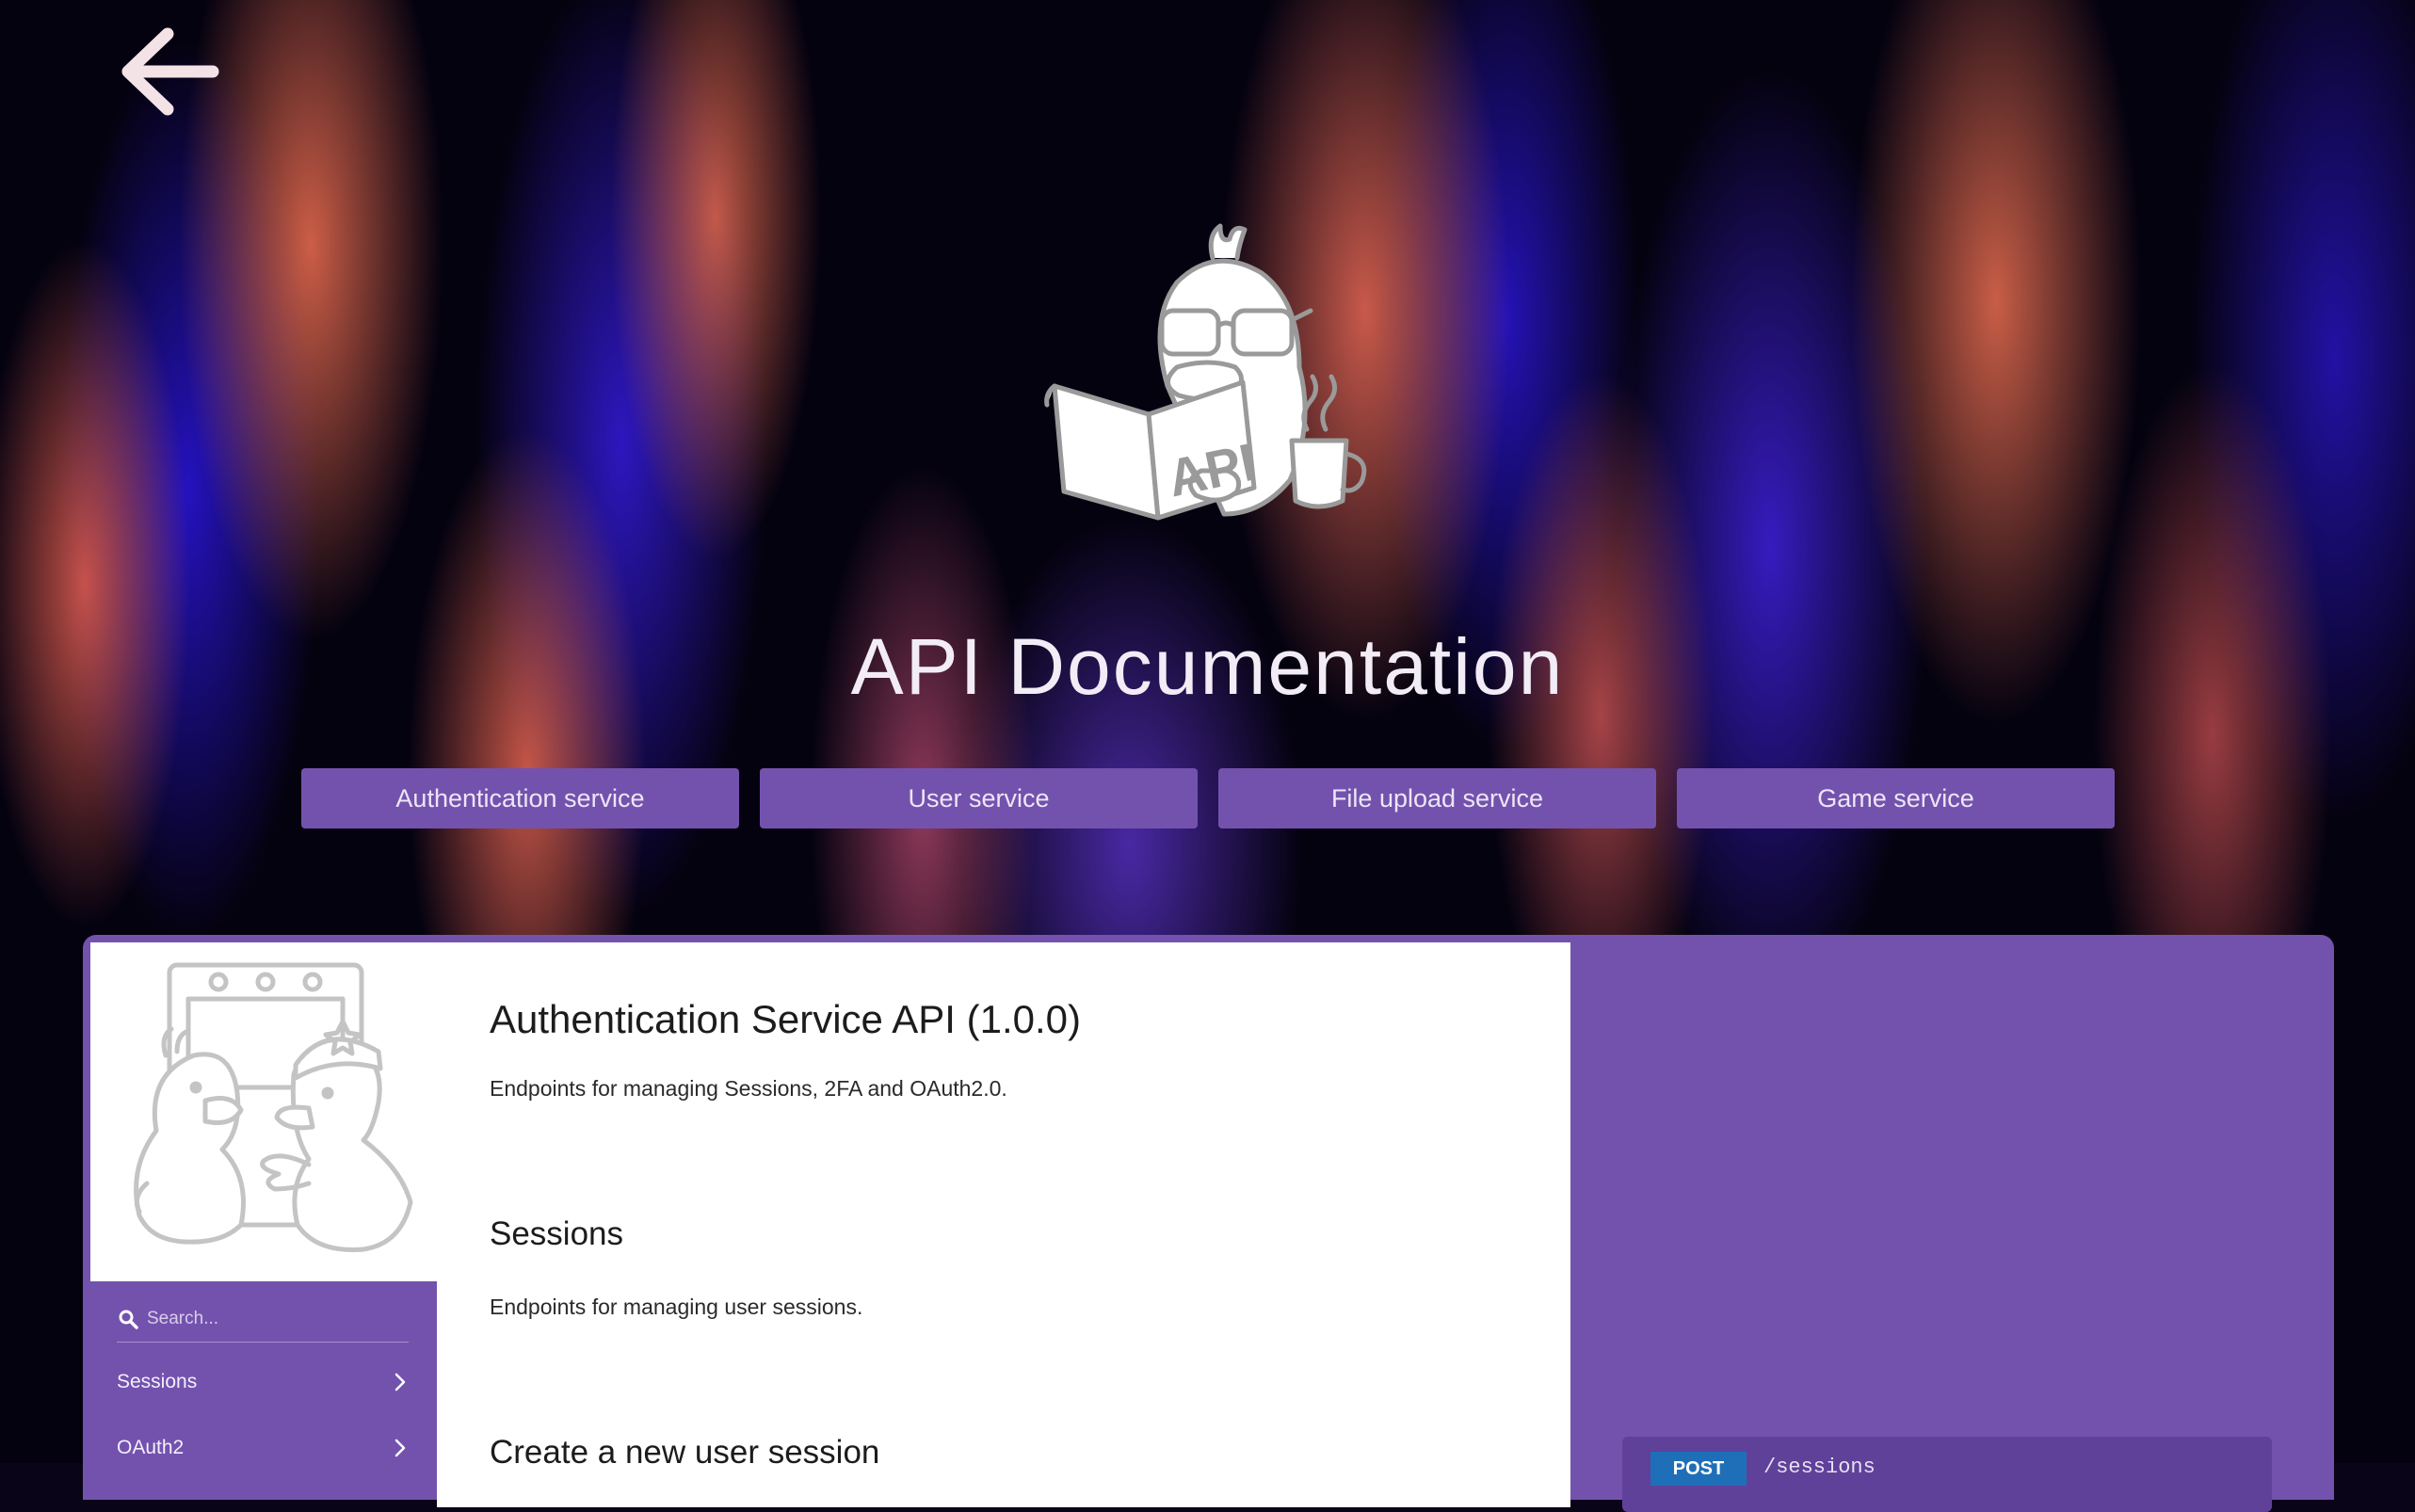 The image size is (2415, 1512). Describe the element at coordinates (1947, 1474) in the screenshot. I see `endpoint-box: POST /sessions` at that location.